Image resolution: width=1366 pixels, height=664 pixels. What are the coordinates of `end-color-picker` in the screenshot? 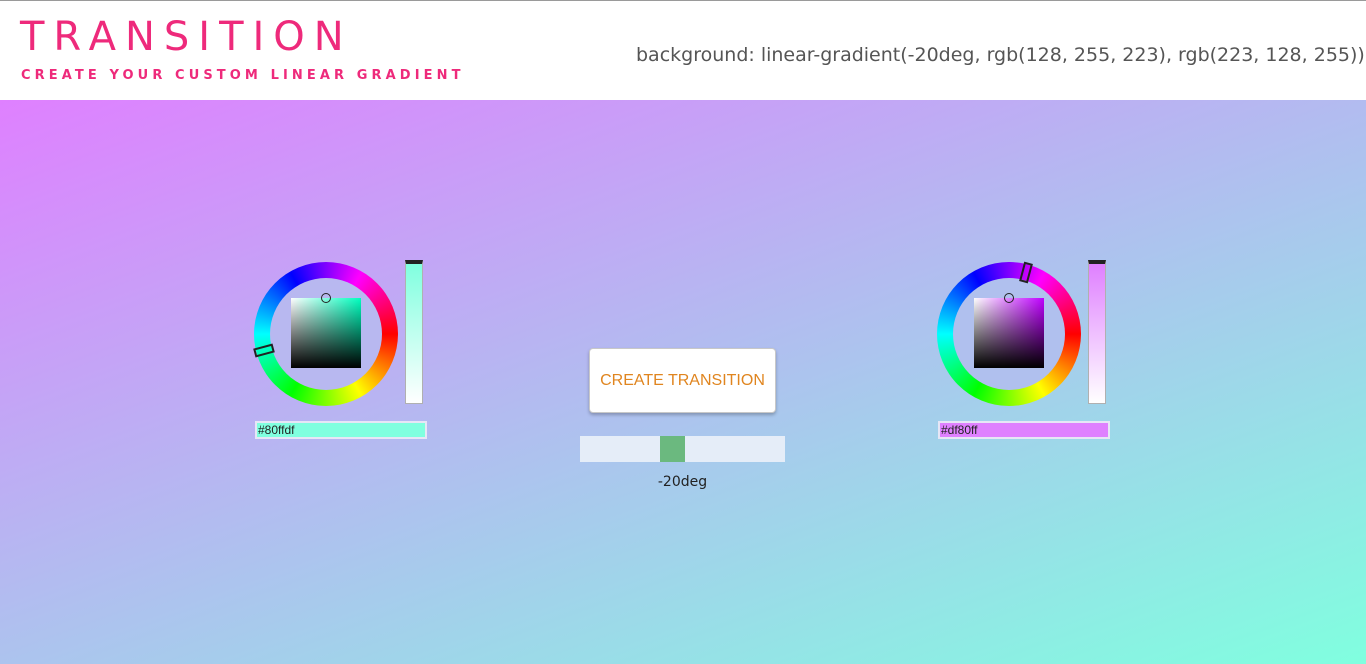 It's located at (1027, 352).